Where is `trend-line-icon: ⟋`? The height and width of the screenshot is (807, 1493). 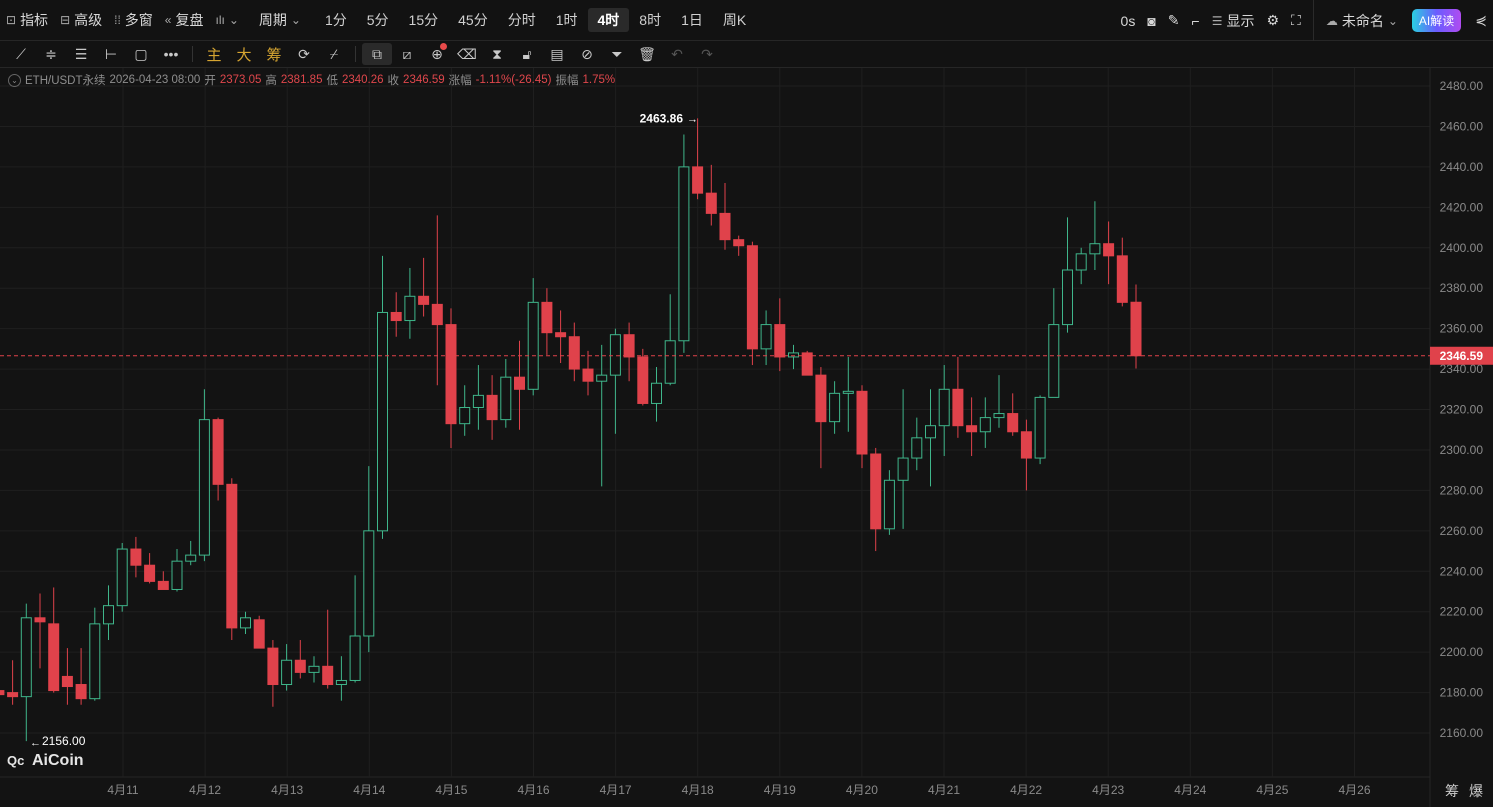
trend-line-icon: ⟋ is located at coordinates (21, 54).